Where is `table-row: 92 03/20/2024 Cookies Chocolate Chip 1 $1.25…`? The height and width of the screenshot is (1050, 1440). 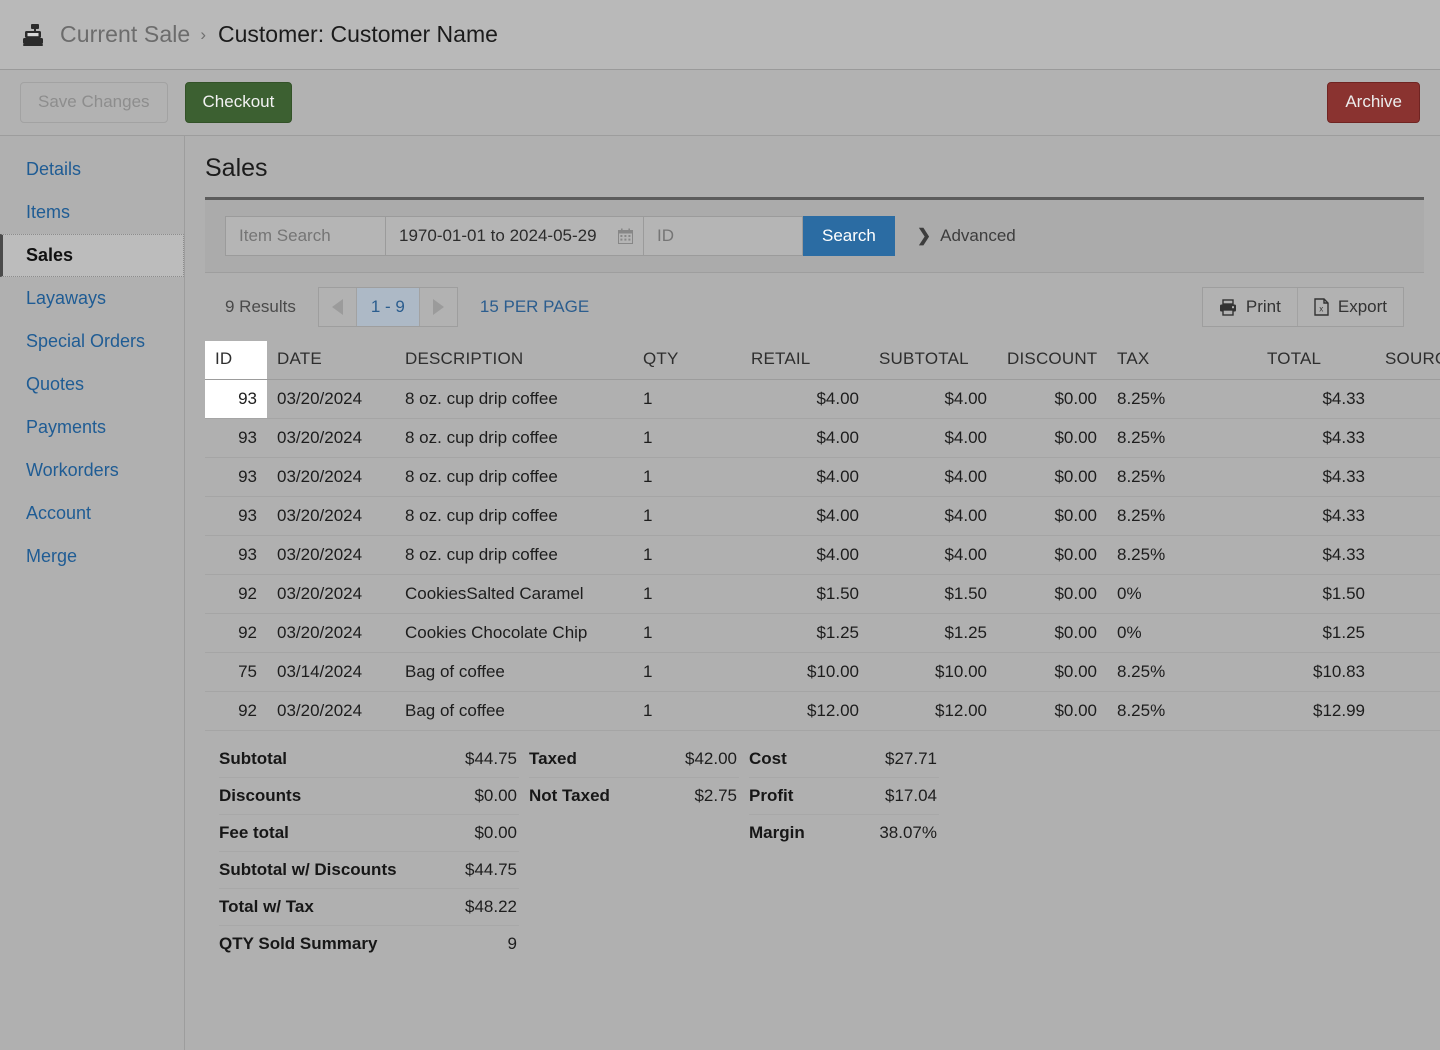
table-row: 92 03/20/2024 Cookies Chocolate Chip 1 $1.25… is located at coordinates (822, 633).